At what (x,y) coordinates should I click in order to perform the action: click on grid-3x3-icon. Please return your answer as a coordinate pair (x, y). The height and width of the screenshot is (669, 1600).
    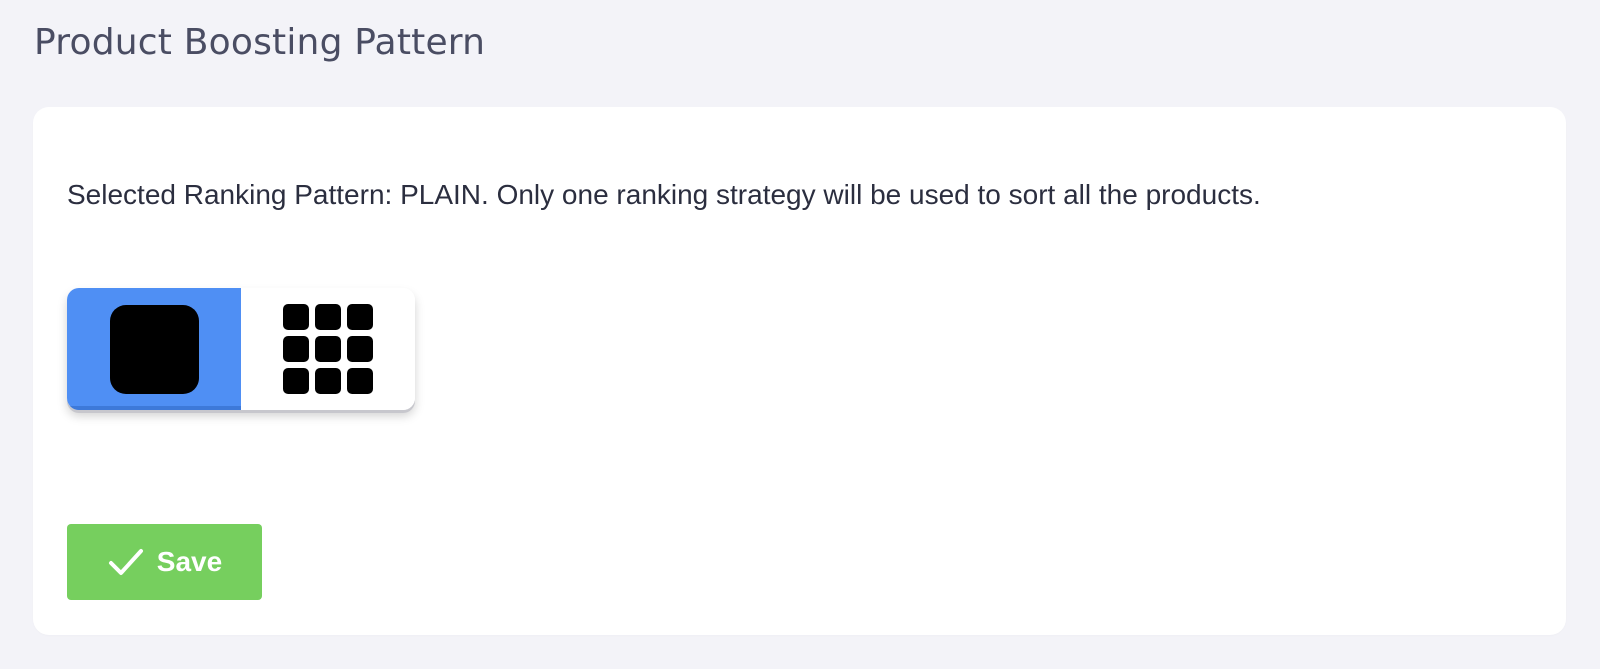
    Looking at the image, I should click on (328, 349).